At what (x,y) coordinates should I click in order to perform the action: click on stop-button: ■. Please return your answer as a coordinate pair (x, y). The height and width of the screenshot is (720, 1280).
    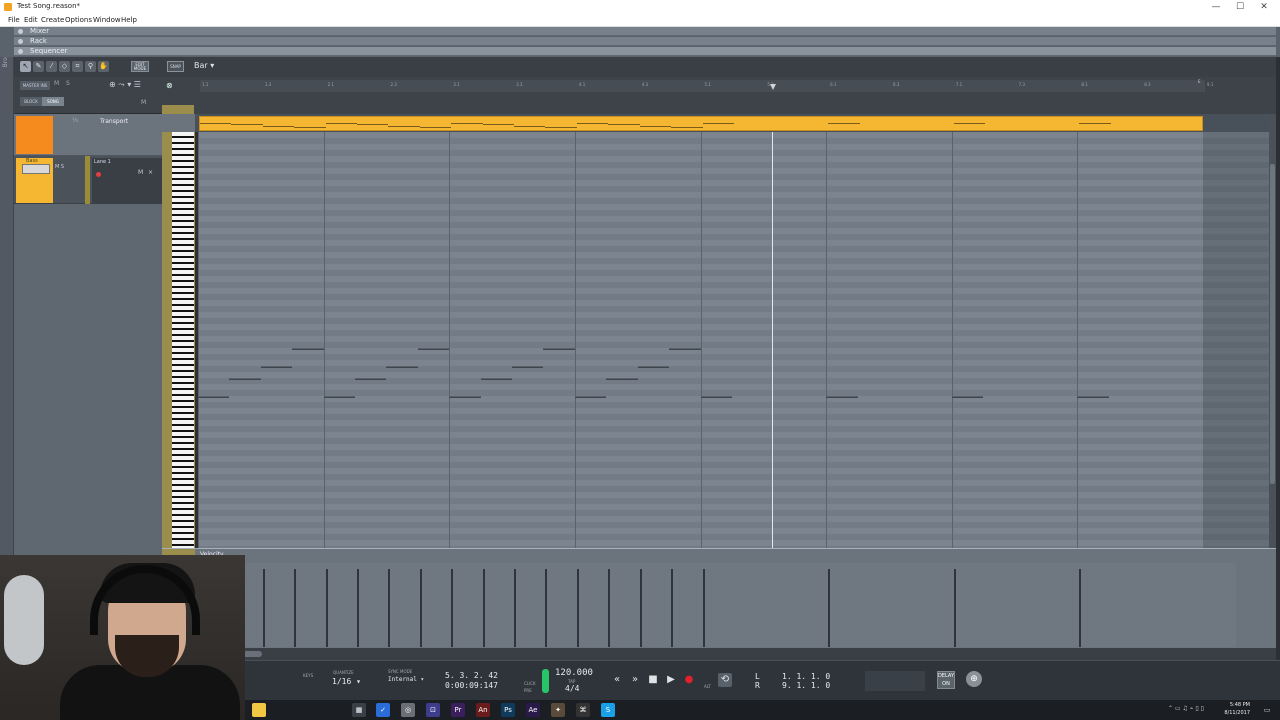
    Looking at the image, I should click on (653, 680).